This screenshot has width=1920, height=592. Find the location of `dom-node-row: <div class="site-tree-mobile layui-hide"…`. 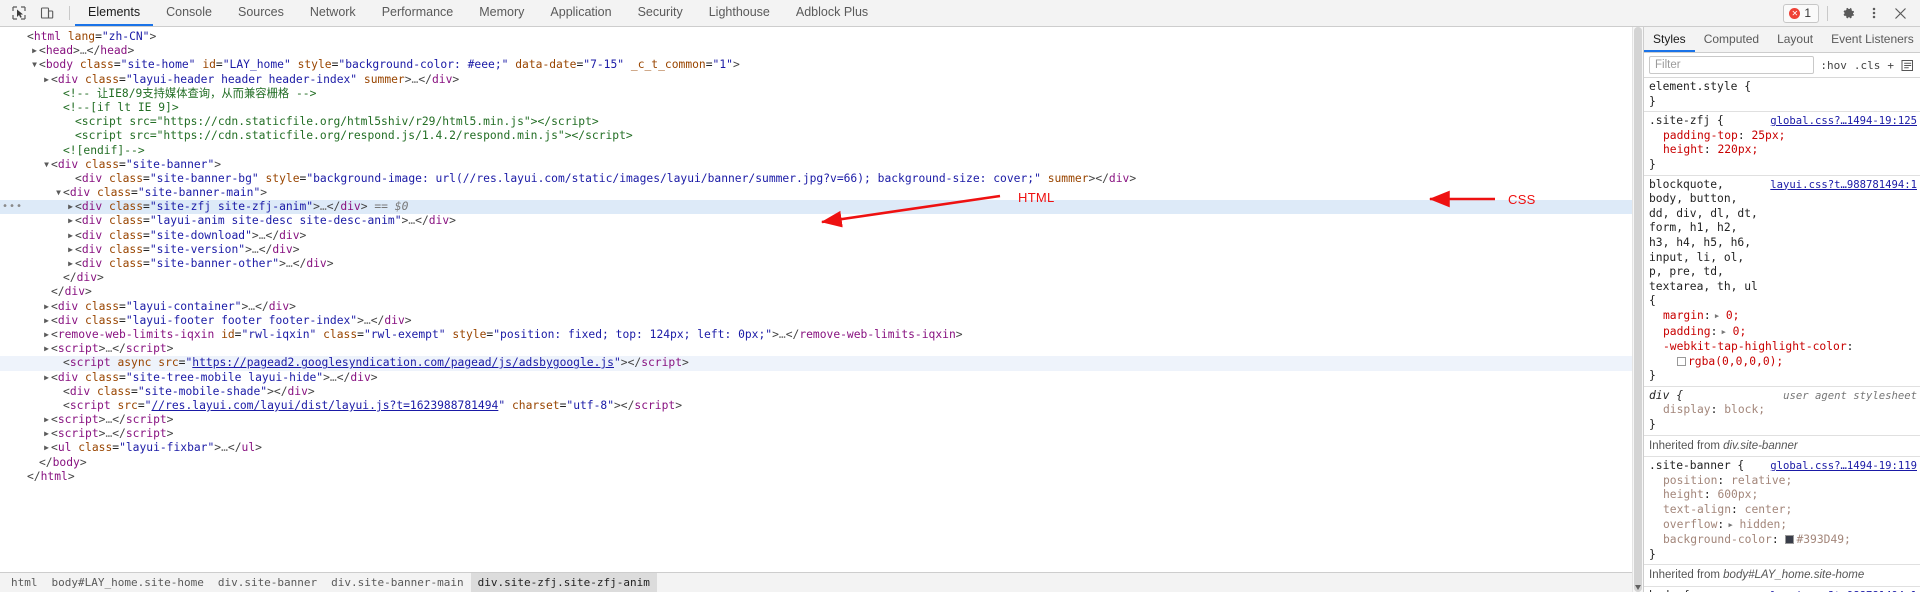

dom-node-row: <div class="site-tree-mobile layui-hide"… is located at coordinates (821, 378).